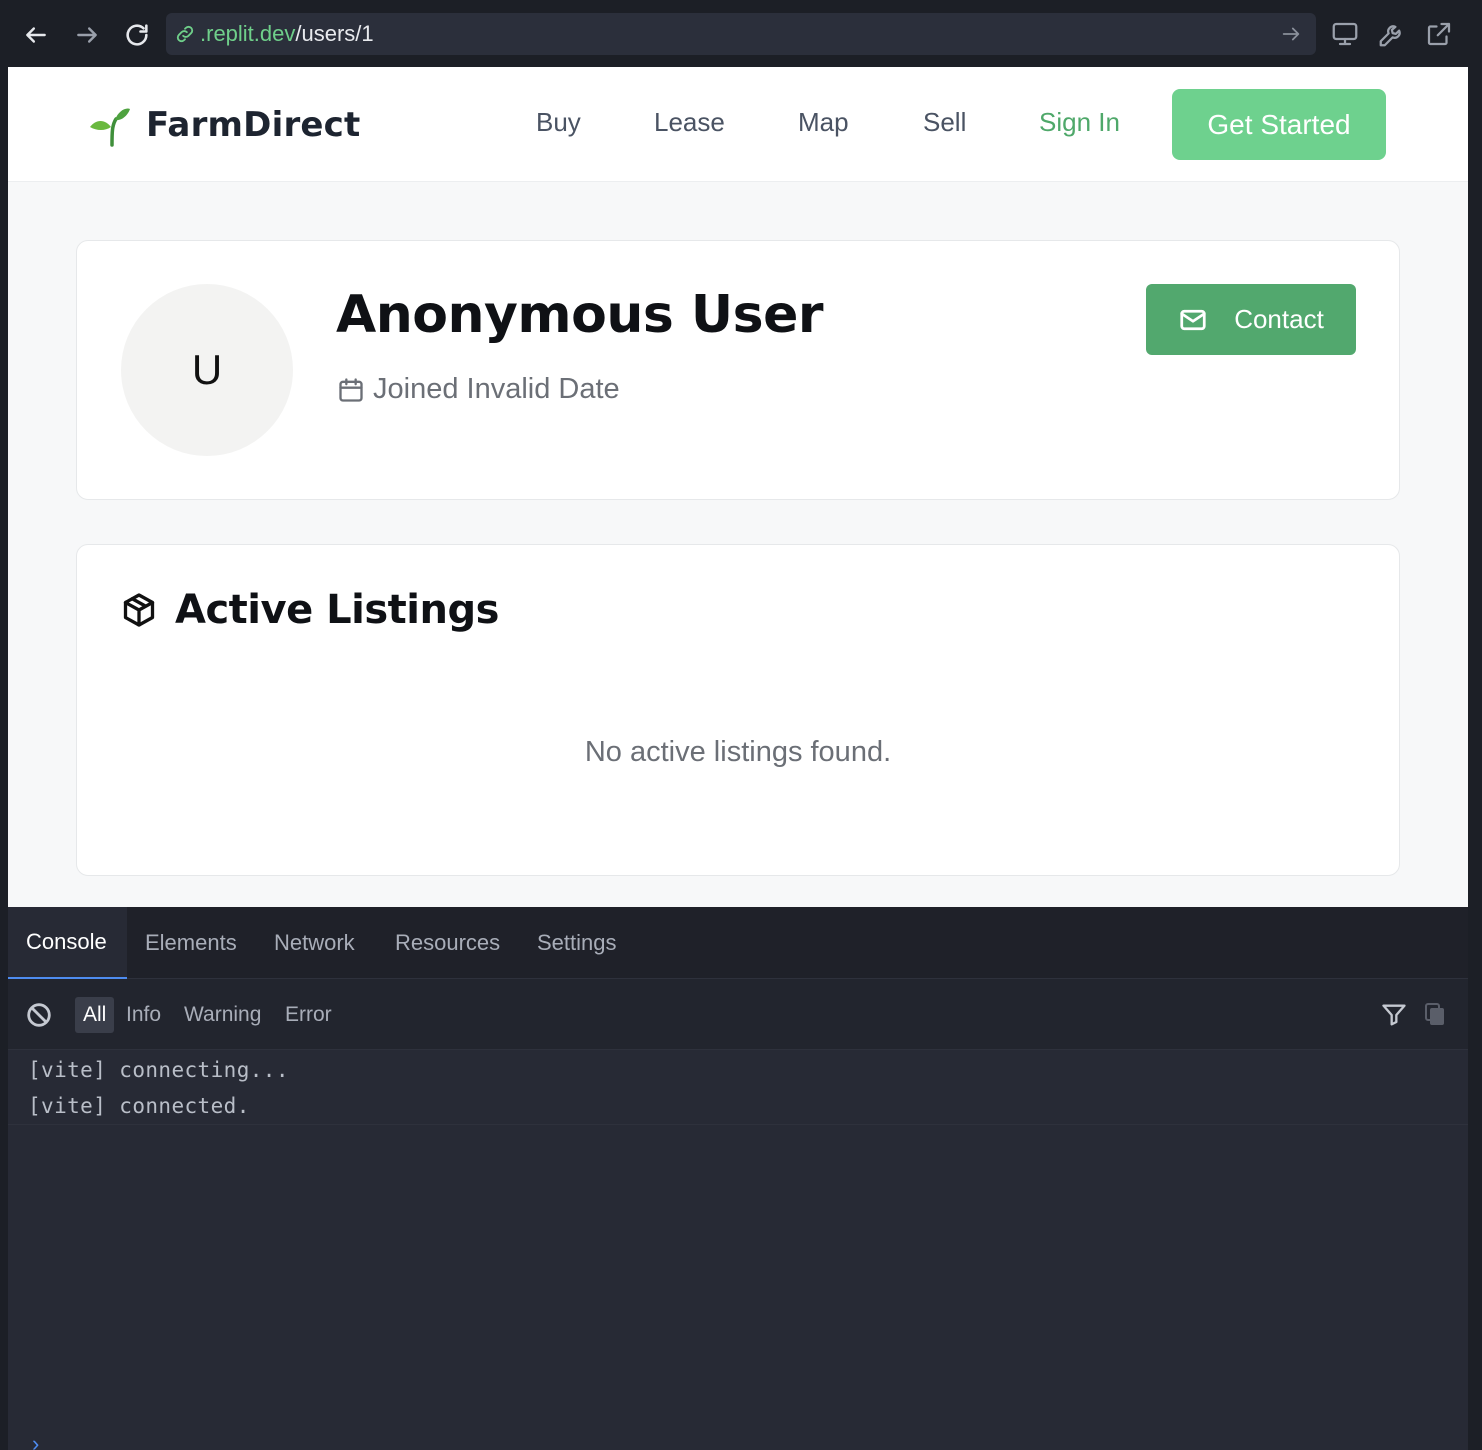  What do you see at coordinates (944, 122) in the screenshot?
I see `nav-sell: Sell` at bounding box center [944, 122].